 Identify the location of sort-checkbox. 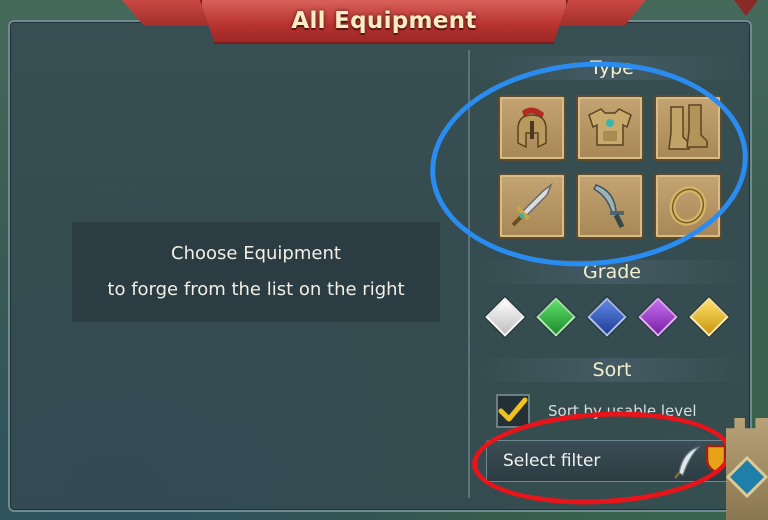
(513, 411).